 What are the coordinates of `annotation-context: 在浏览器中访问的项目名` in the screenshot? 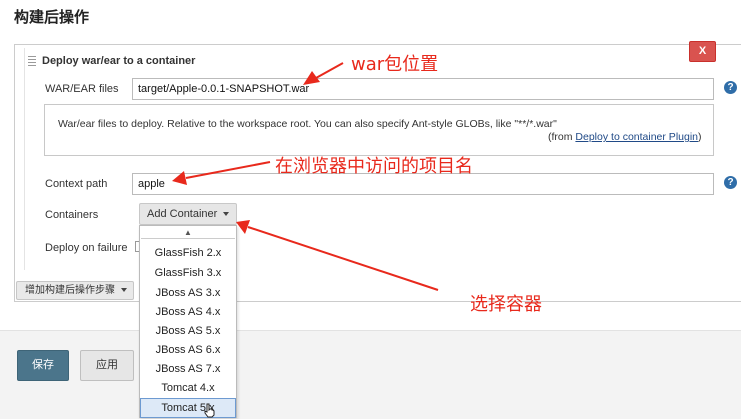 It's located at (374, 166).